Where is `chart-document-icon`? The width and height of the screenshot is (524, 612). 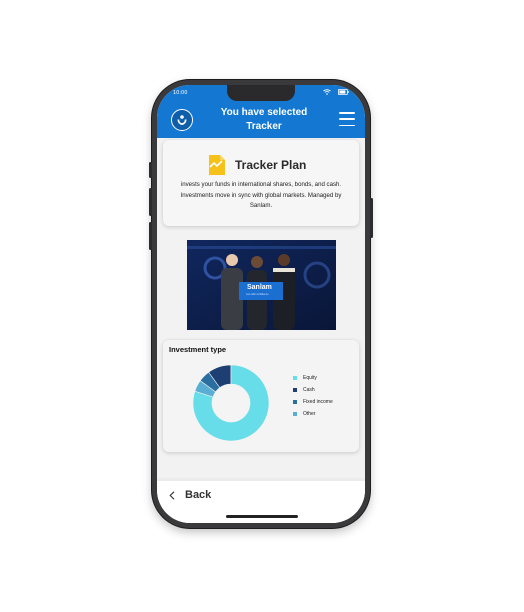 chart-document-icon is located at coordinates (217, 165).